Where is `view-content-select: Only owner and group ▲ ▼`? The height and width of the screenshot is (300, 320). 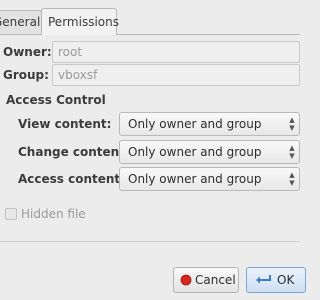
view-content-select: Only owner and group ▲ ▼ is located at coordinates (209, 124).